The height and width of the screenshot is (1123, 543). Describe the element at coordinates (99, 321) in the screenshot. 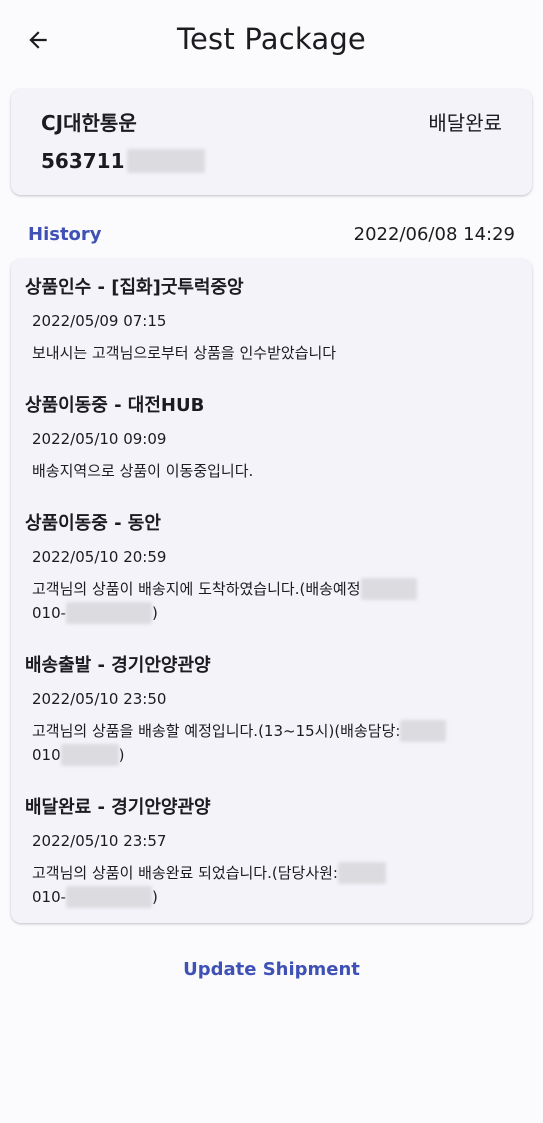

I see `event-time: 2022/05/09 07:15` at that location.